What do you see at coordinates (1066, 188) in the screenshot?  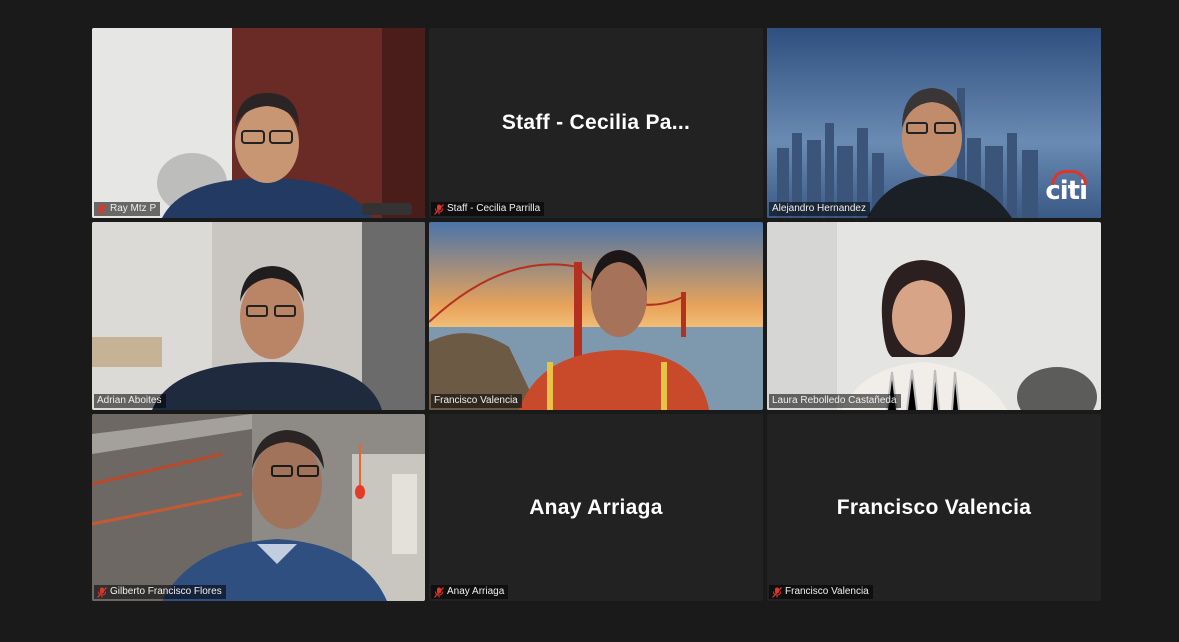 I see `citi-logo: citi` at bounding box center [1066, 188].